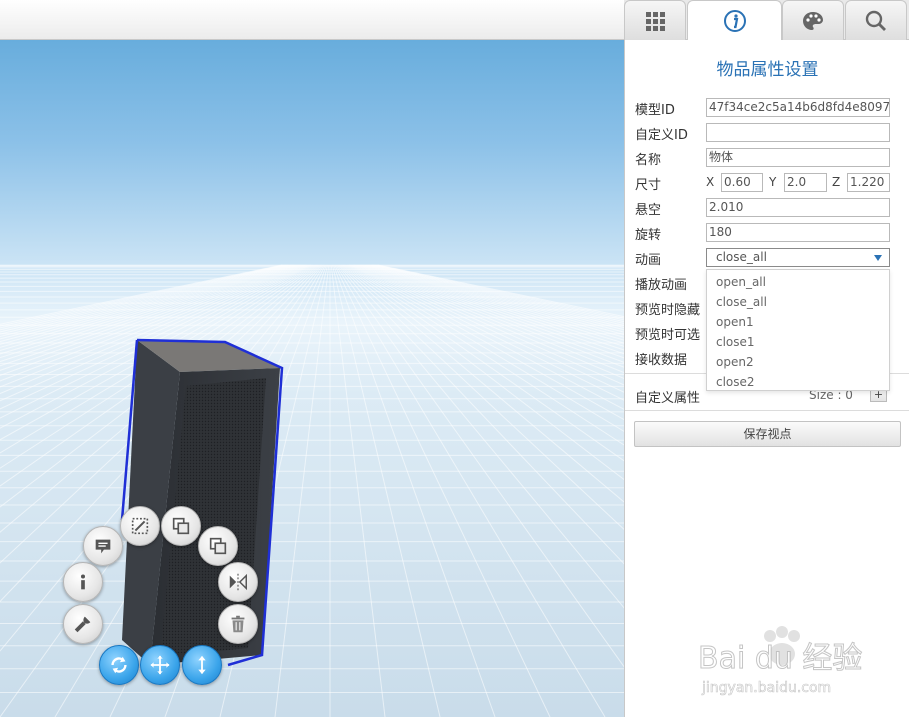 The image size is (909, 717). I want to click on animation-select: close_all, so click(798, 257).